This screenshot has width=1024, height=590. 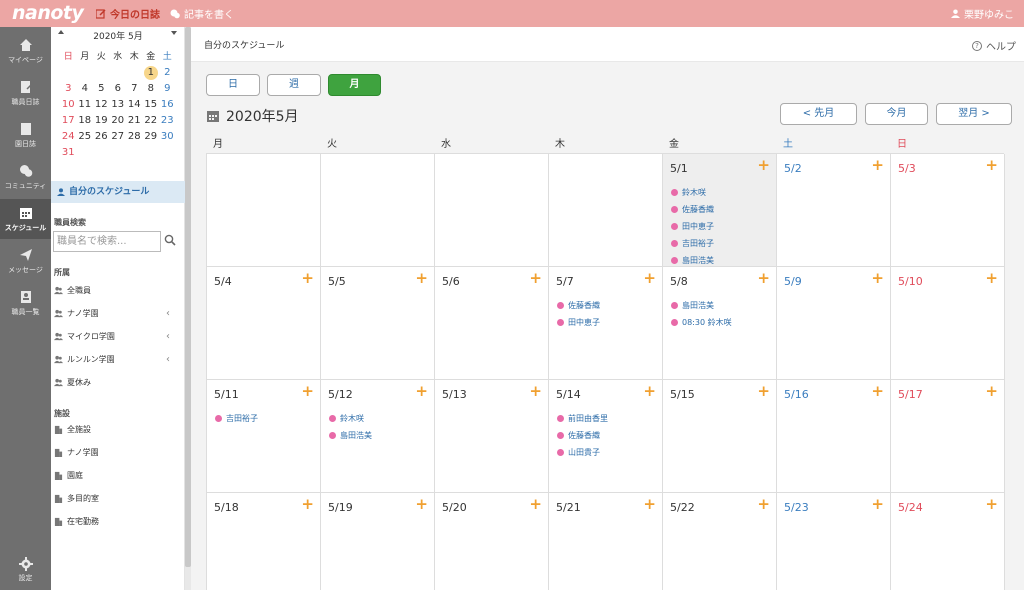 What do you see at coordinates (48, 13) in the screenshot?
I see `app-logo: nanoty` at bounding box center [48, 13].